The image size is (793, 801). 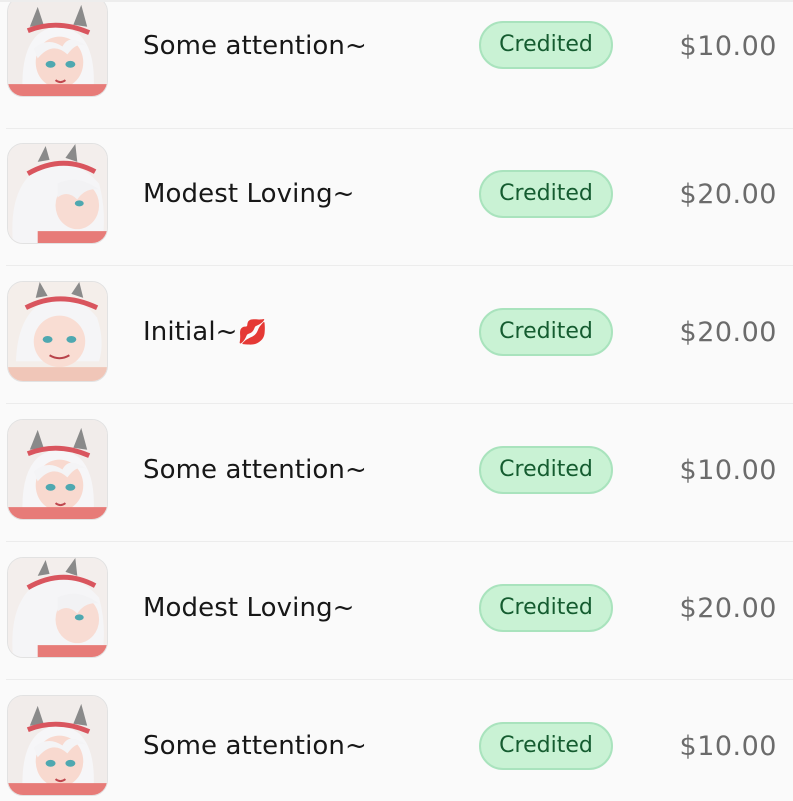 I want to click on kiss-emoji-icon: 💋, so click(x=252, y=332).